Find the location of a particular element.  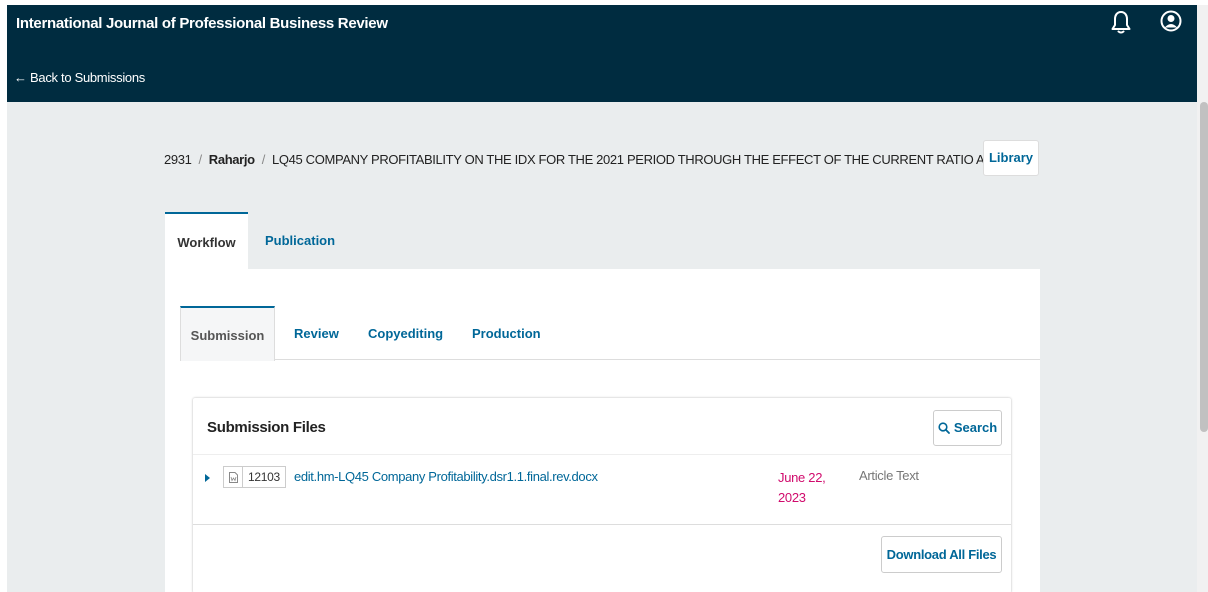

file-date-line2: 2023 is located at coordinates (792, 497).